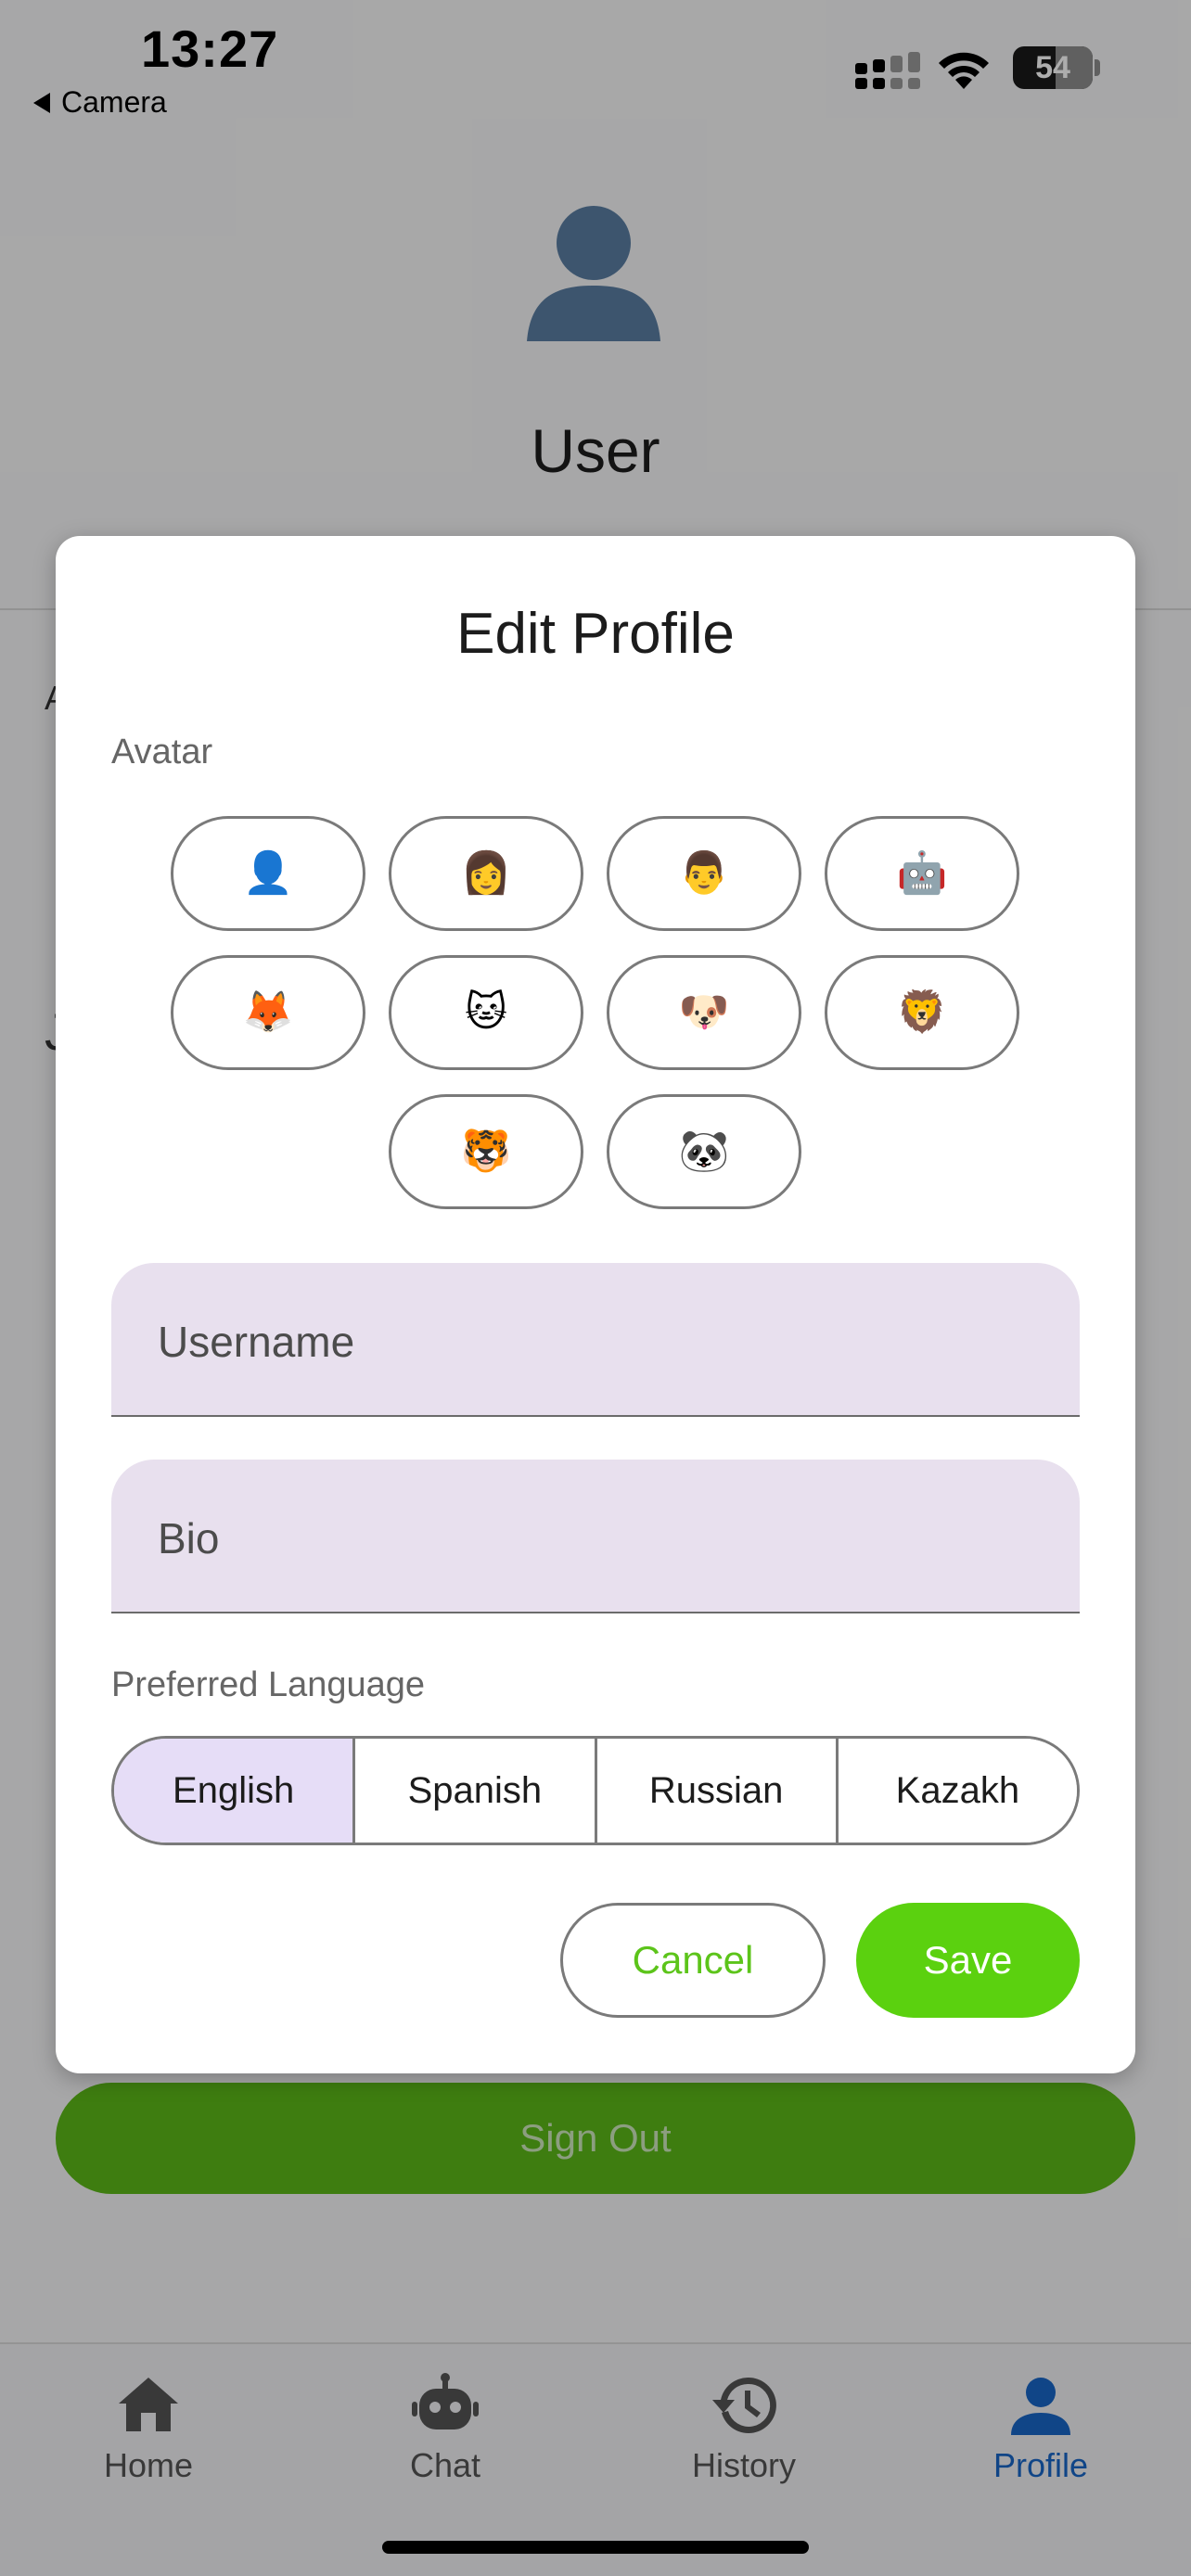 Image resolution: width=1191 pixels, height=2576 pixels. What do you see at coordinates (595, 1340) in the screenshot?
I see `username-field: Username` at bounding box center [595, 1340].